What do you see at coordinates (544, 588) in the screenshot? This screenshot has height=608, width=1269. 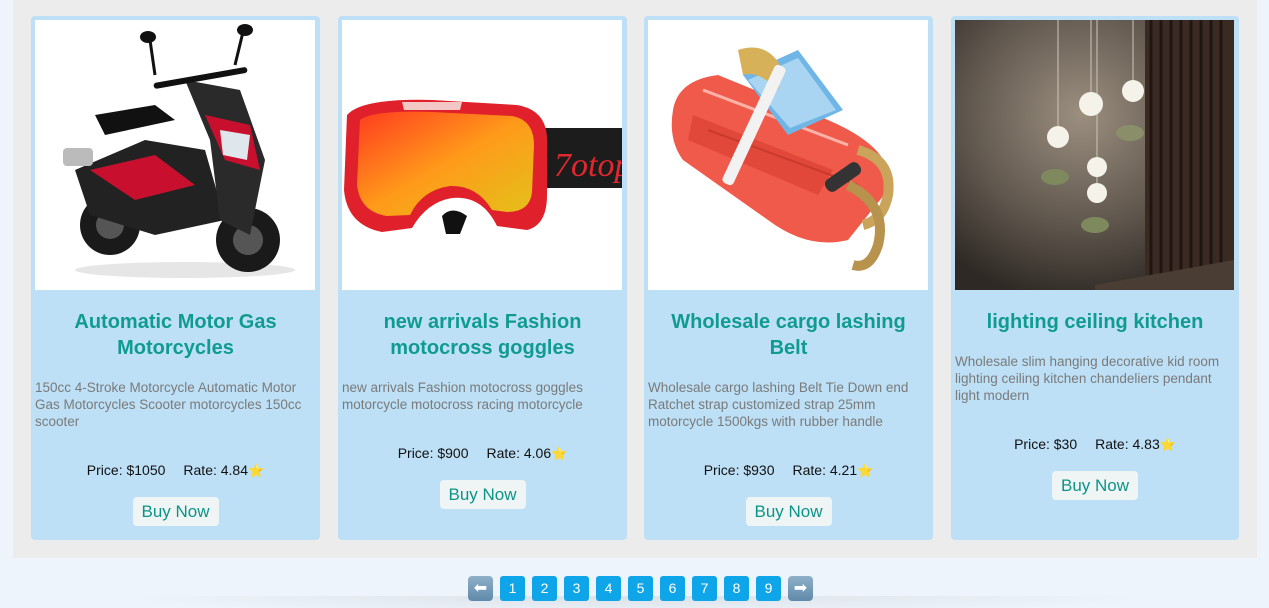 I see `page-button-2: 2` at bounding box center [544, 588].